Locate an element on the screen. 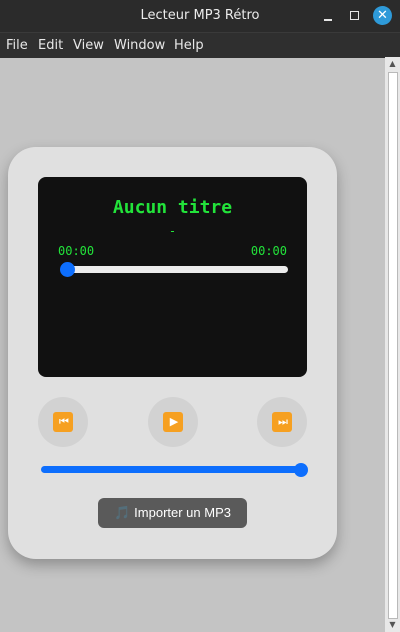 This screenshot has width=400, height=632. next-track-button: ⏭ is located at coordinates (282, 422).